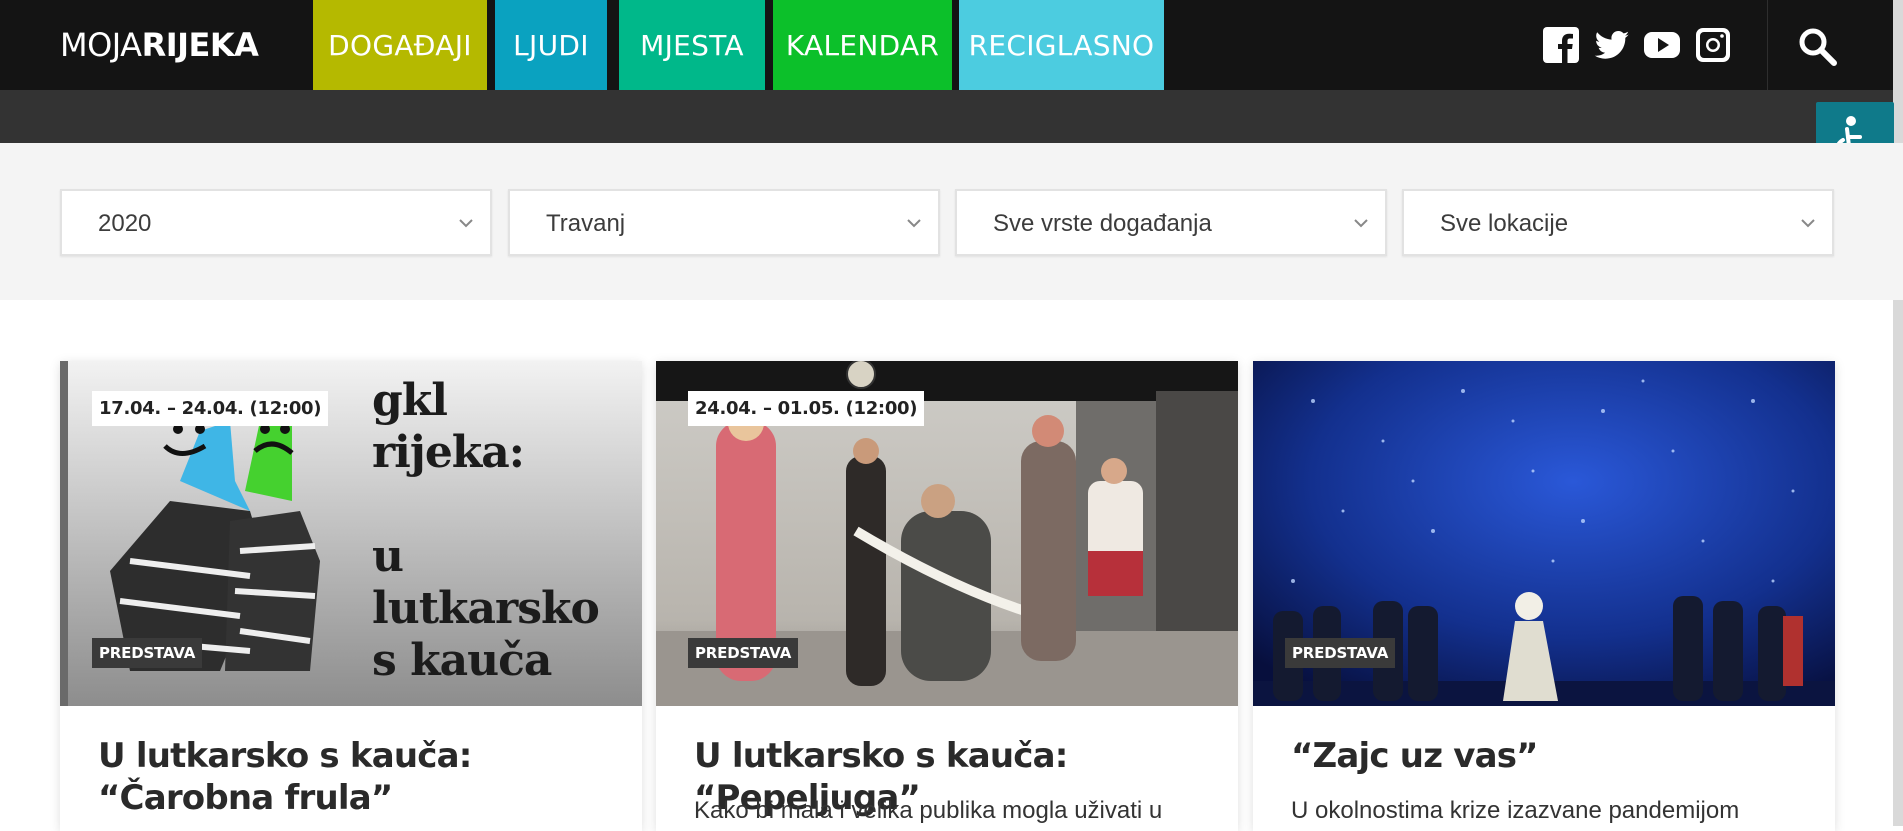 The image size is (1903, 831). Describe the element at coordinates (276, 222) in the screenshot. I see `year-select: 2020` at that location.